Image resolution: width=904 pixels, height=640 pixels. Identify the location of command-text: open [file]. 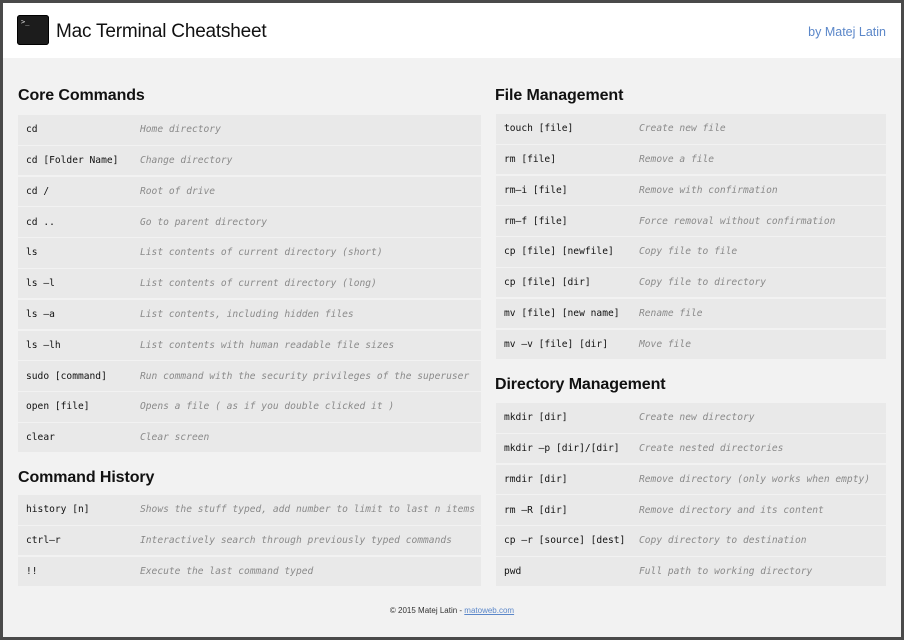
(58, 407).